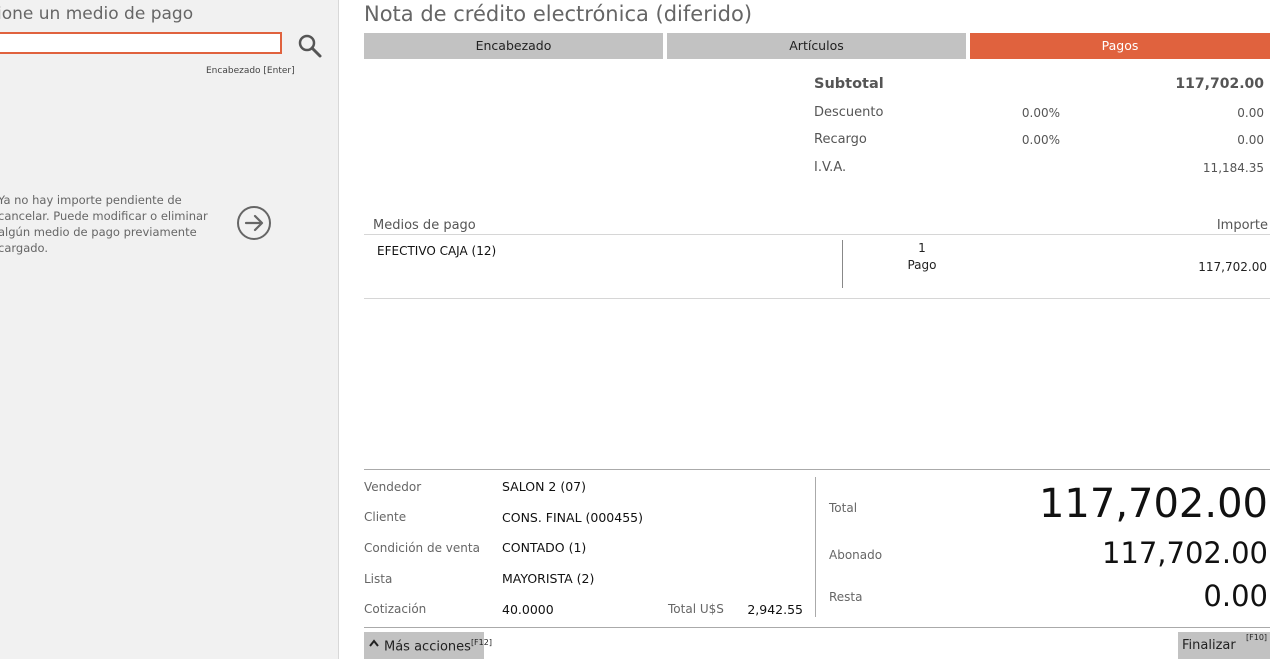 This screenshot has width=1270, height=659. I want to click on arrow-right-circle-icon, so click(254, 223).